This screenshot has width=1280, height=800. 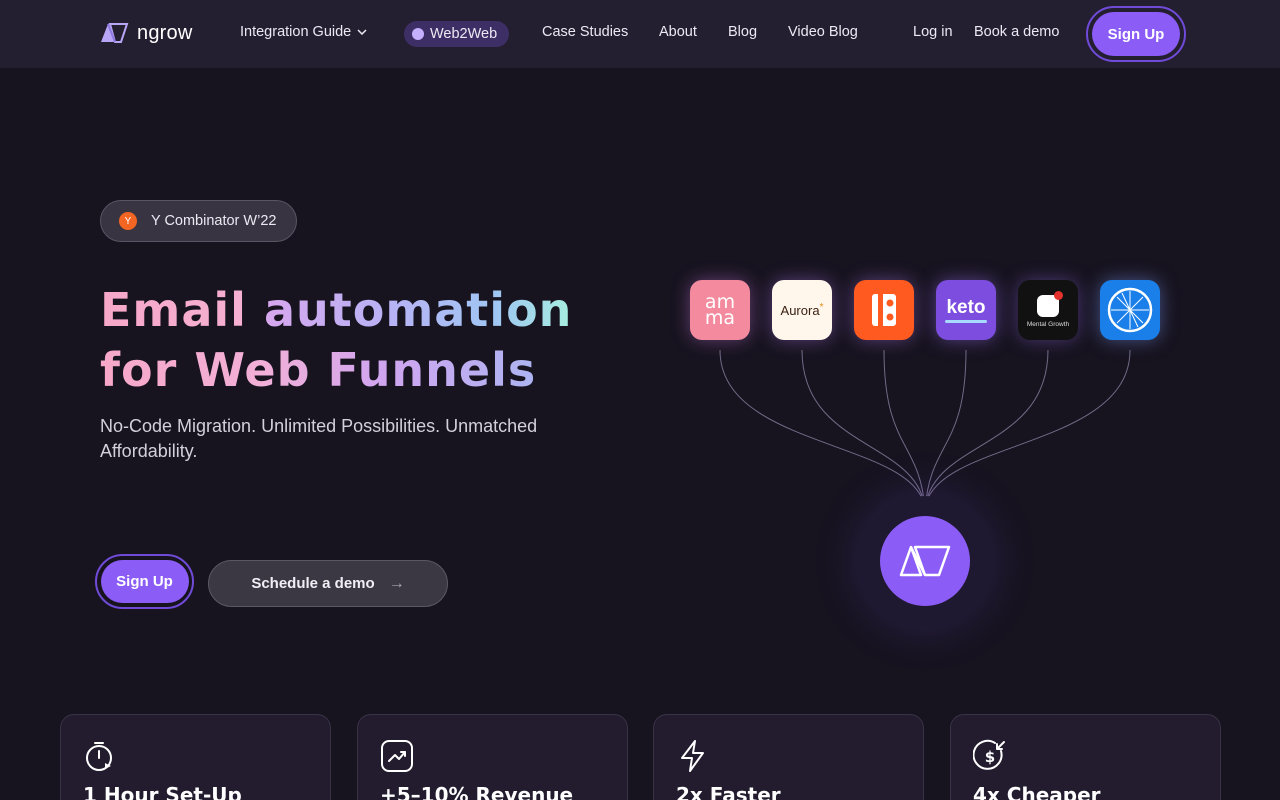 I want to click on feature-card-faster: 2x Faster, so click(x=788, y=757).